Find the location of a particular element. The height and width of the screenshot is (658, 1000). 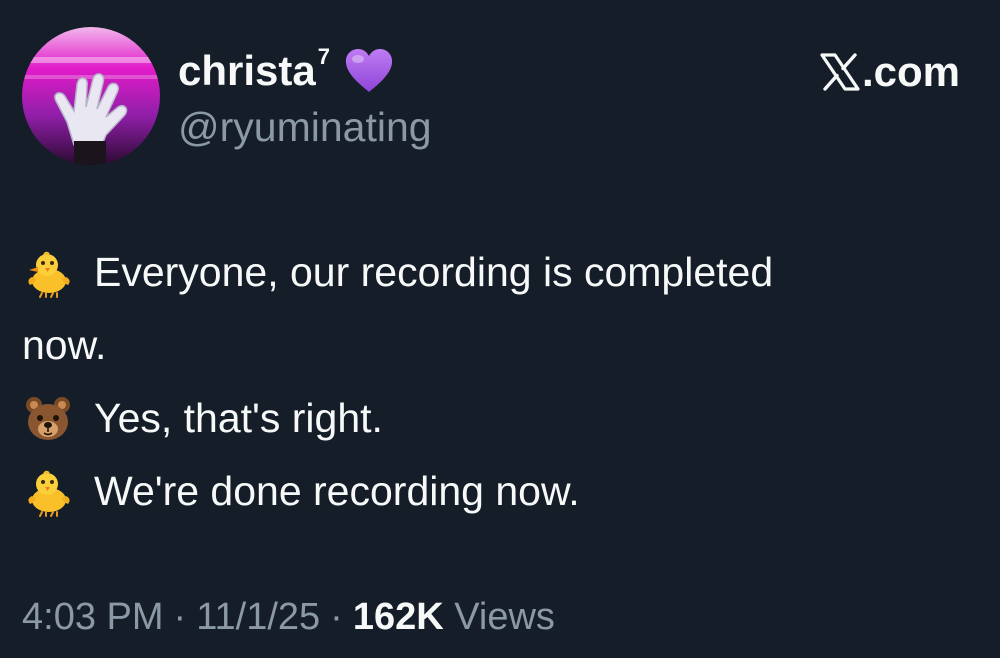

avatar-image is located at coordinates (91, 96).